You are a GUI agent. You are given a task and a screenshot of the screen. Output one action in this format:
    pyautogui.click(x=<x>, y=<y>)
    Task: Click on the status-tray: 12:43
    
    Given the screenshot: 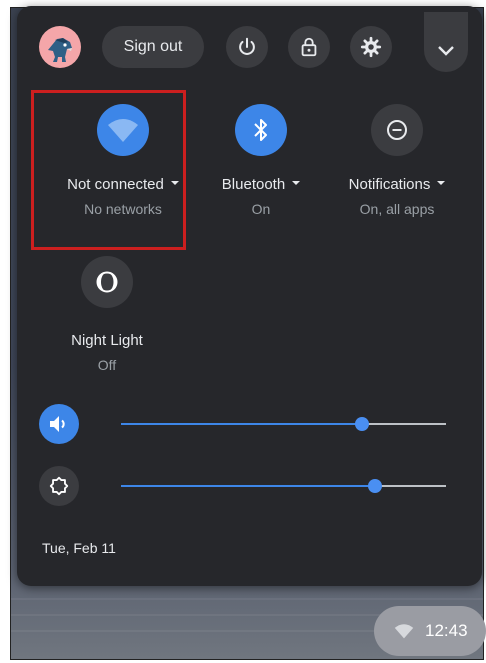 What is the action you would take?
    pyautogui.click(x=430, y=631)
    